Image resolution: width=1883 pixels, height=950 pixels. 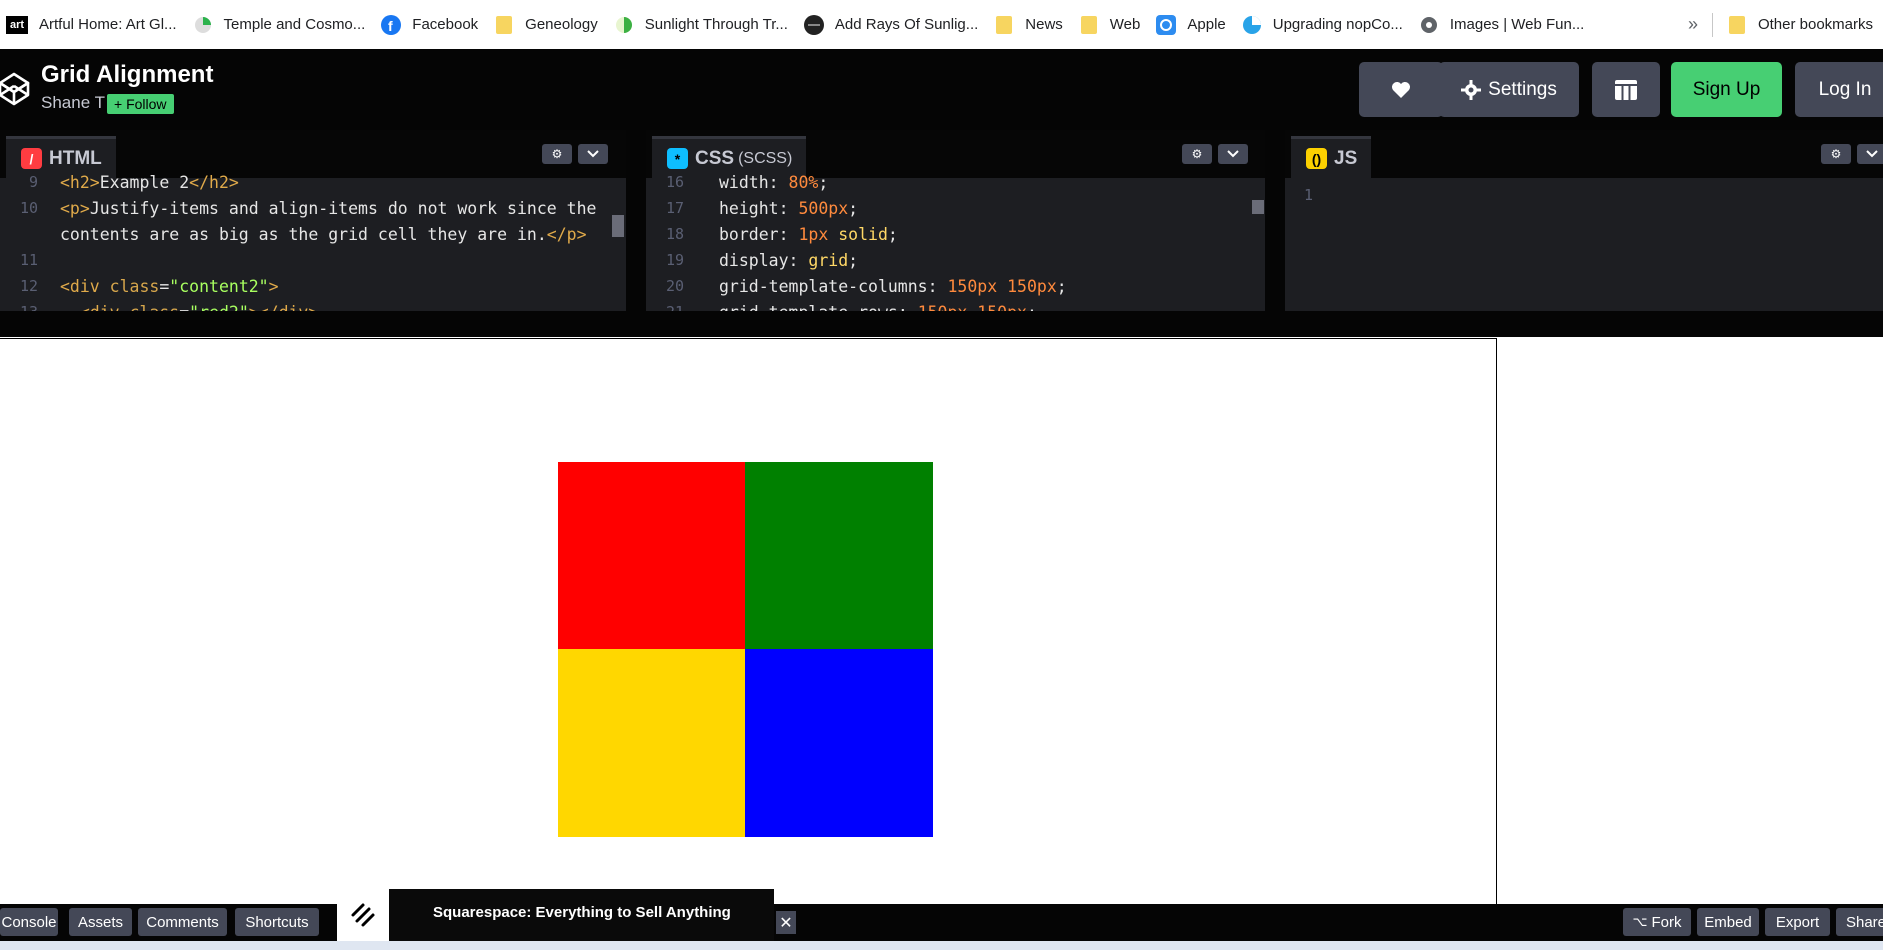 What do you see at coordinates (561, 24) in the screenshot?
I see `bookmark-label: Geneology` at bounding box center [561, 24].